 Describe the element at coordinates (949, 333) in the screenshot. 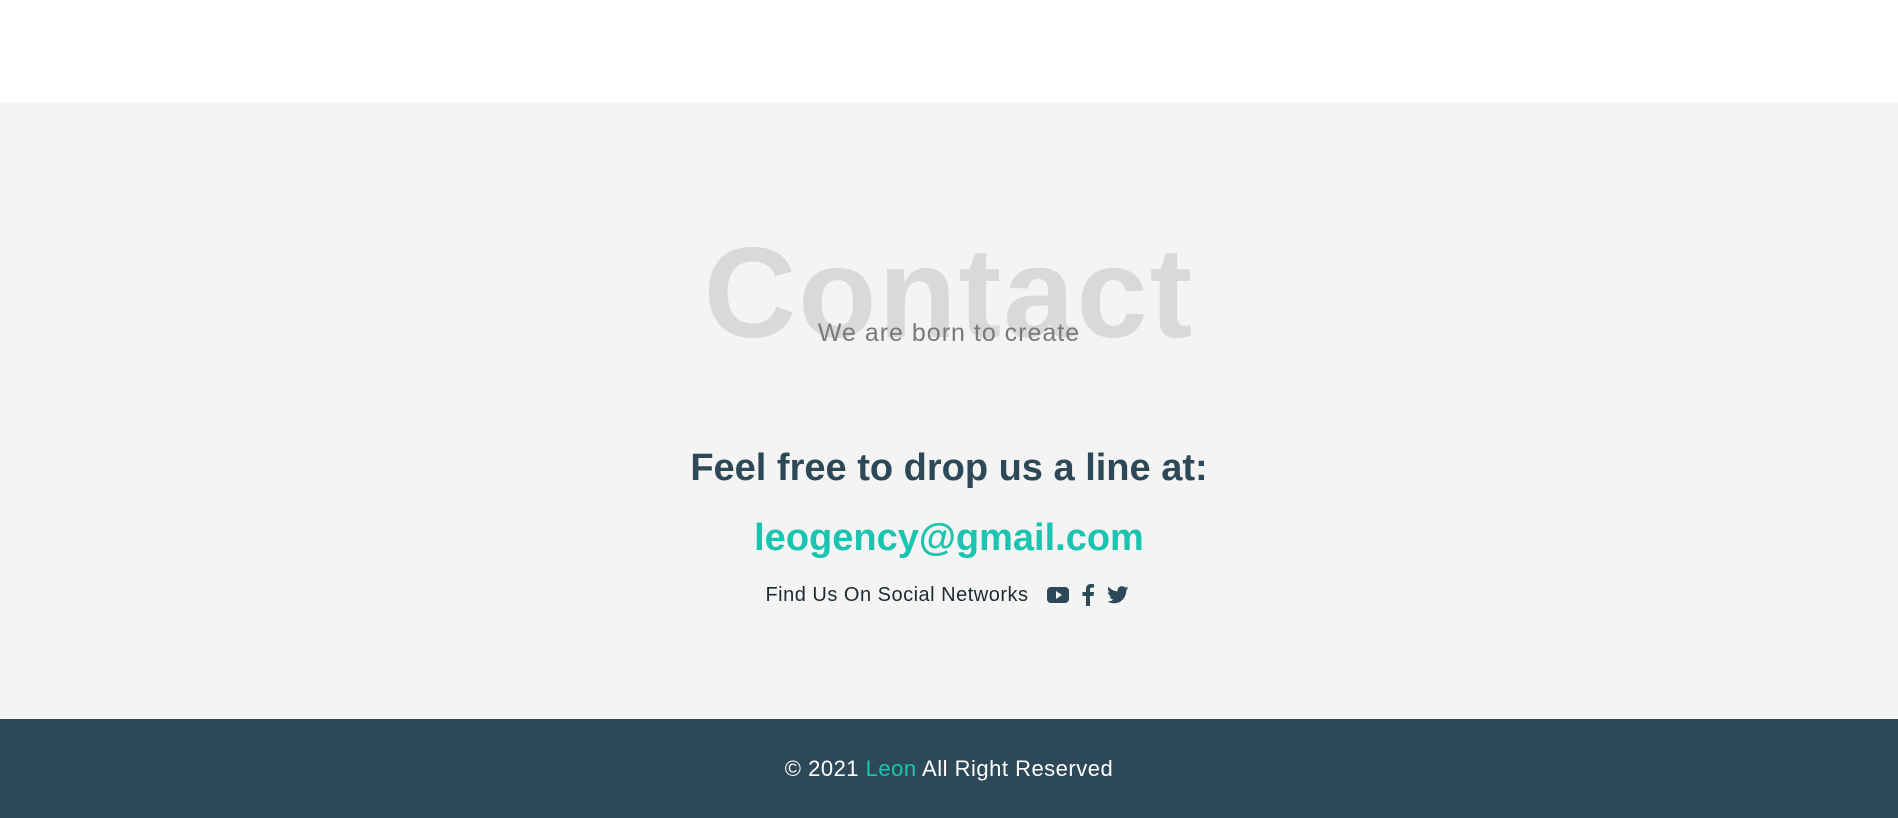

I see `contact-subtitle: We are born to create` at that location.